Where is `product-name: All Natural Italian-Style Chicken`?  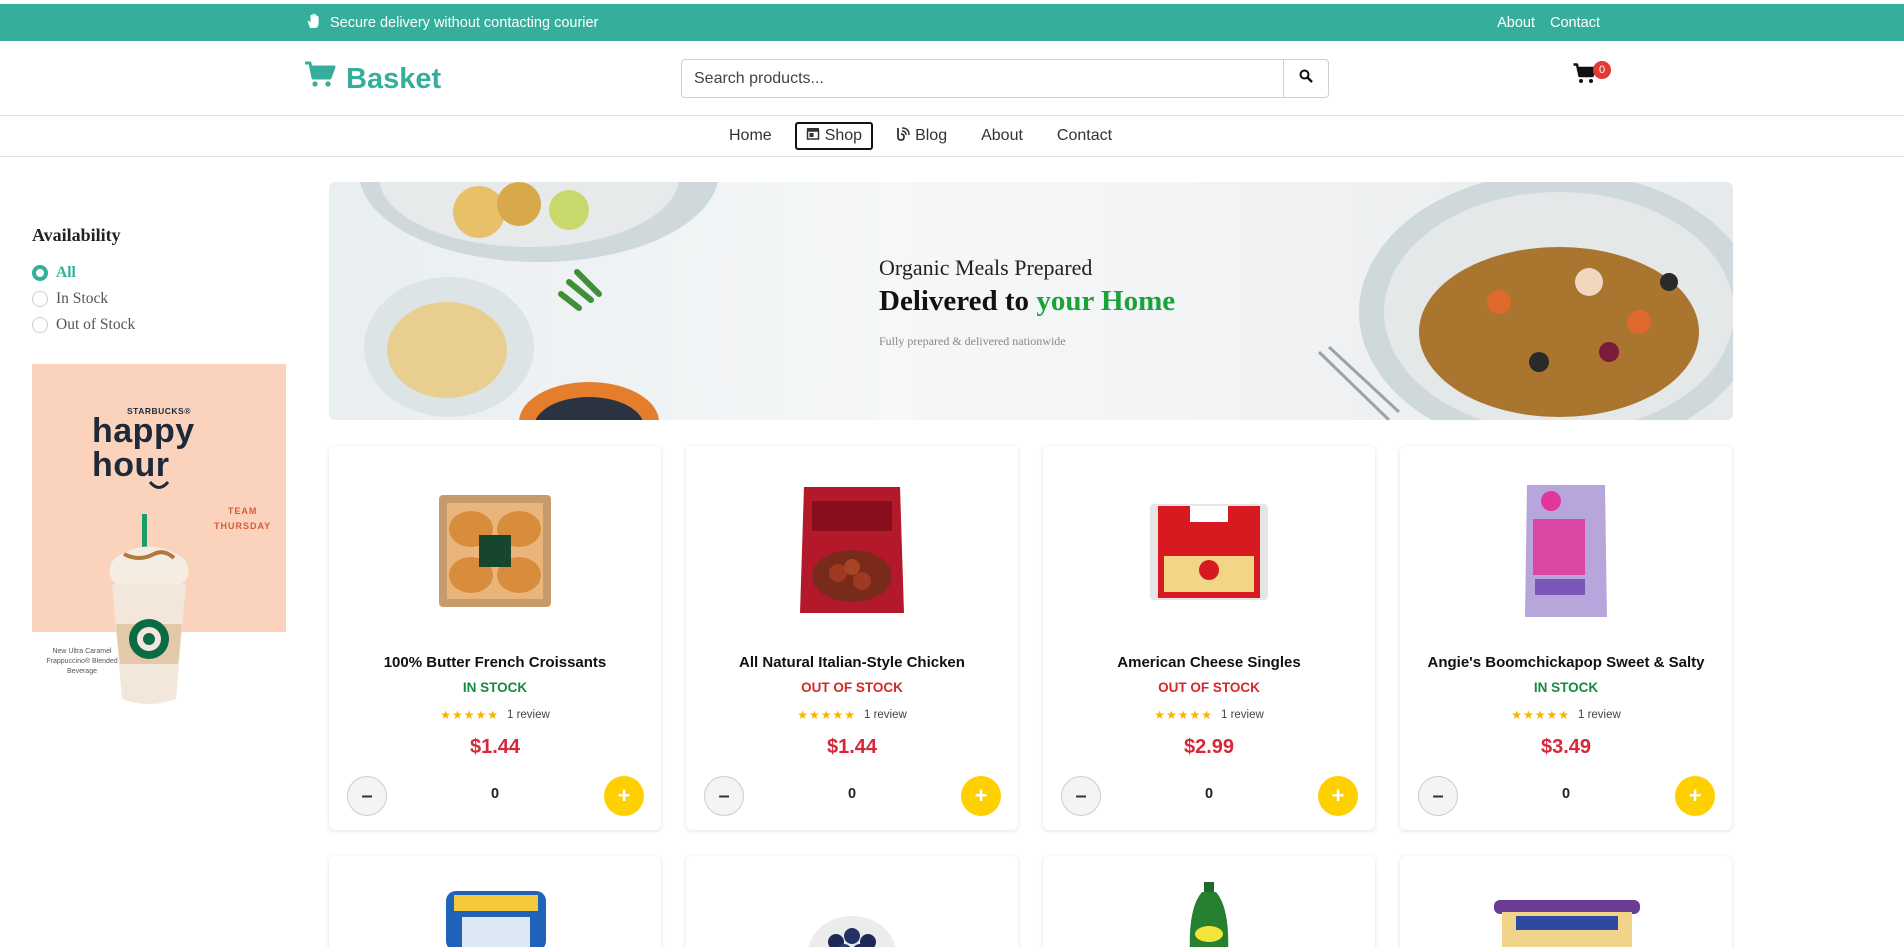 product-name: All Natural Italian-Style Chicken is located at coordinates (852, 662).